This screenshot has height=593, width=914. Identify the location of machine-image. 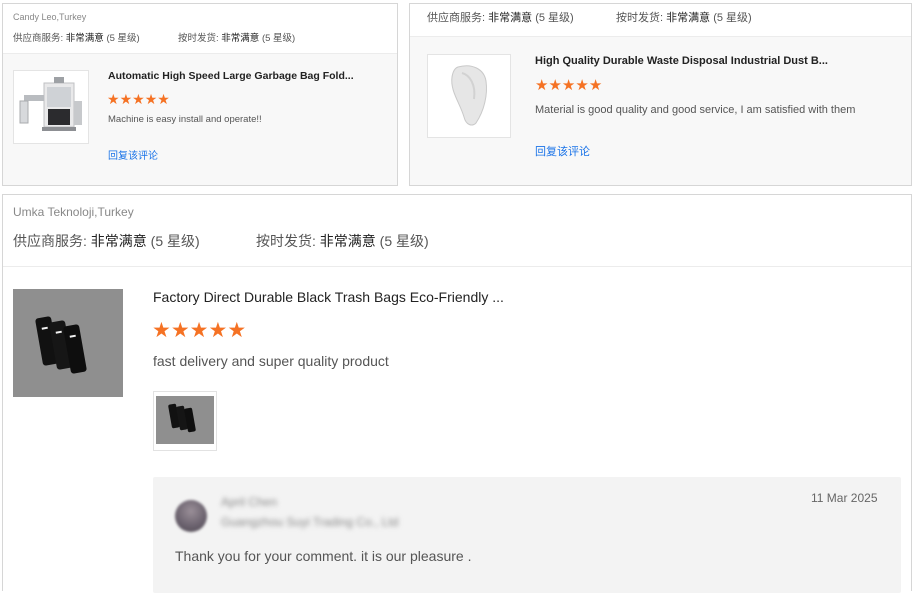
(51, 107).